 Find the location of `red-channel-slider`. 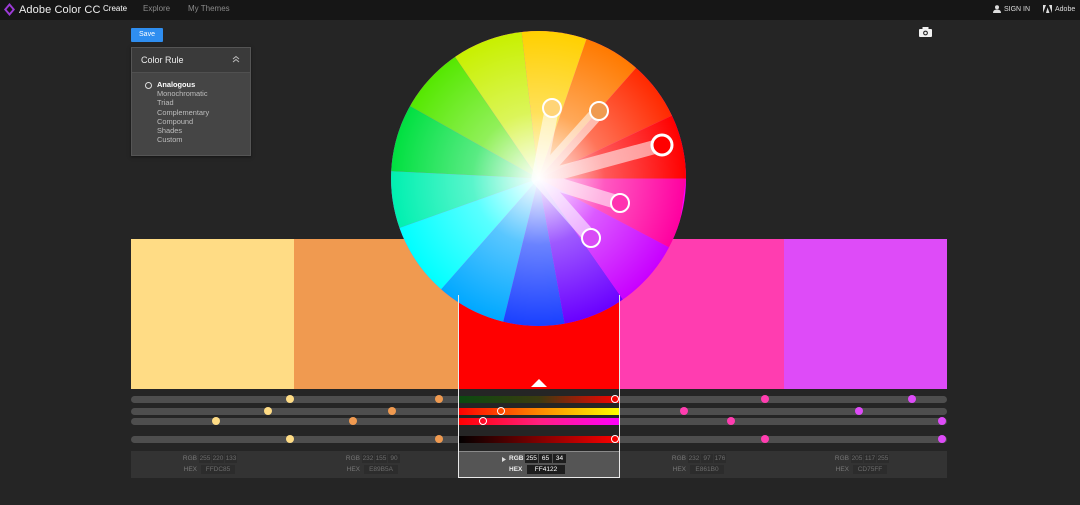

red-channel-slider is located at coordinates (539, 399).